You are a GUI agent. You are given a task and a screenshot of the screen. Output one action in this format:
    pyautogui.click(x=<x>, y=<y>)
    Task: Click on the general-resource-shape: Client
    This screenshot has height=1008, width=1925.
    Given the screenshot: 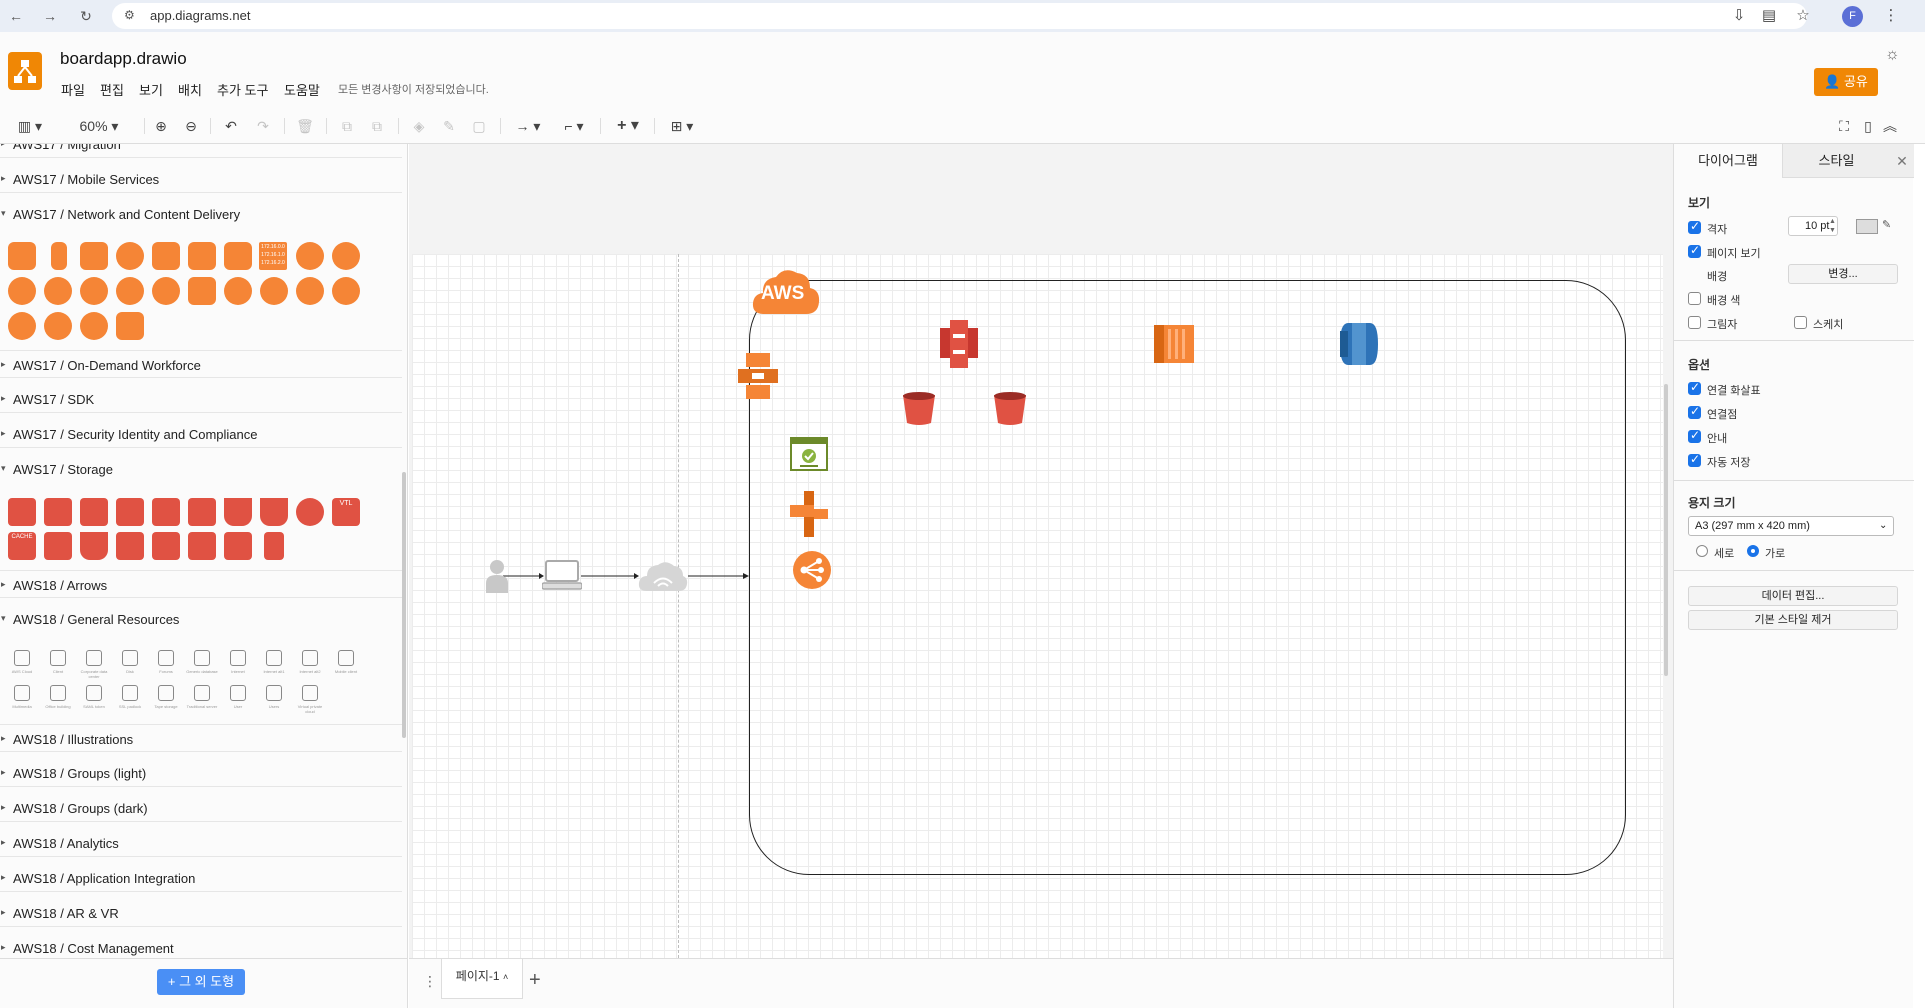 What is the action you would take?
    pyautogui.click(x=58, y=665)
    